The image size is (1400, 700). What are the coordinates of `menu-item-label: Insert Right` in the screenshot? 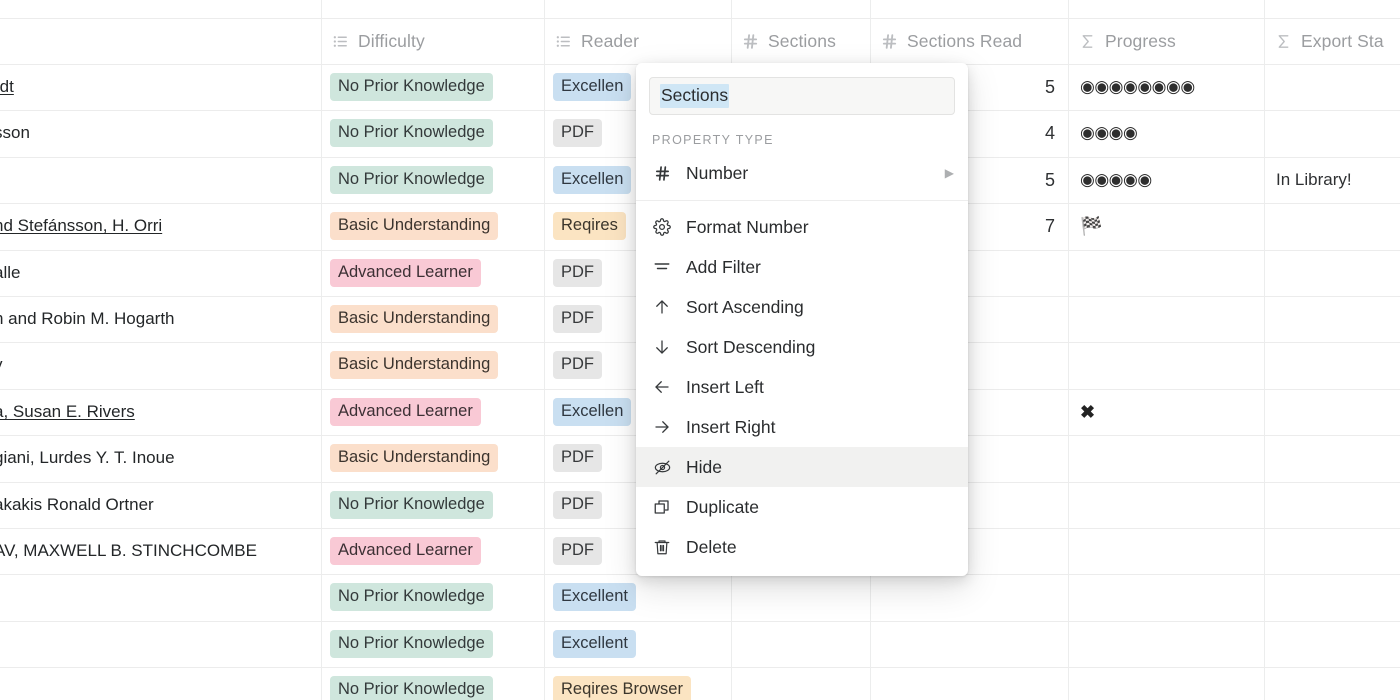 It's located at (731, 426).